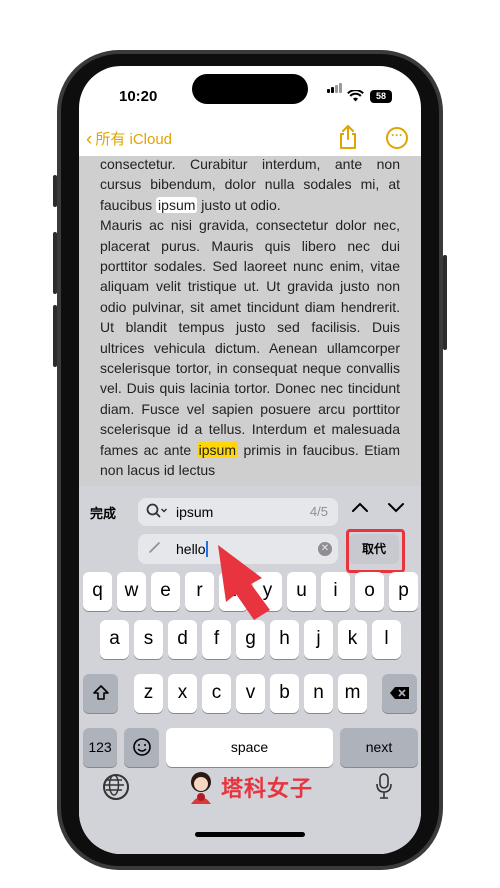 This screenshot has width=500, height=888. Describe the element at coordinates (250, 89) in the screenshot. I see `dynamic-island` at that location.